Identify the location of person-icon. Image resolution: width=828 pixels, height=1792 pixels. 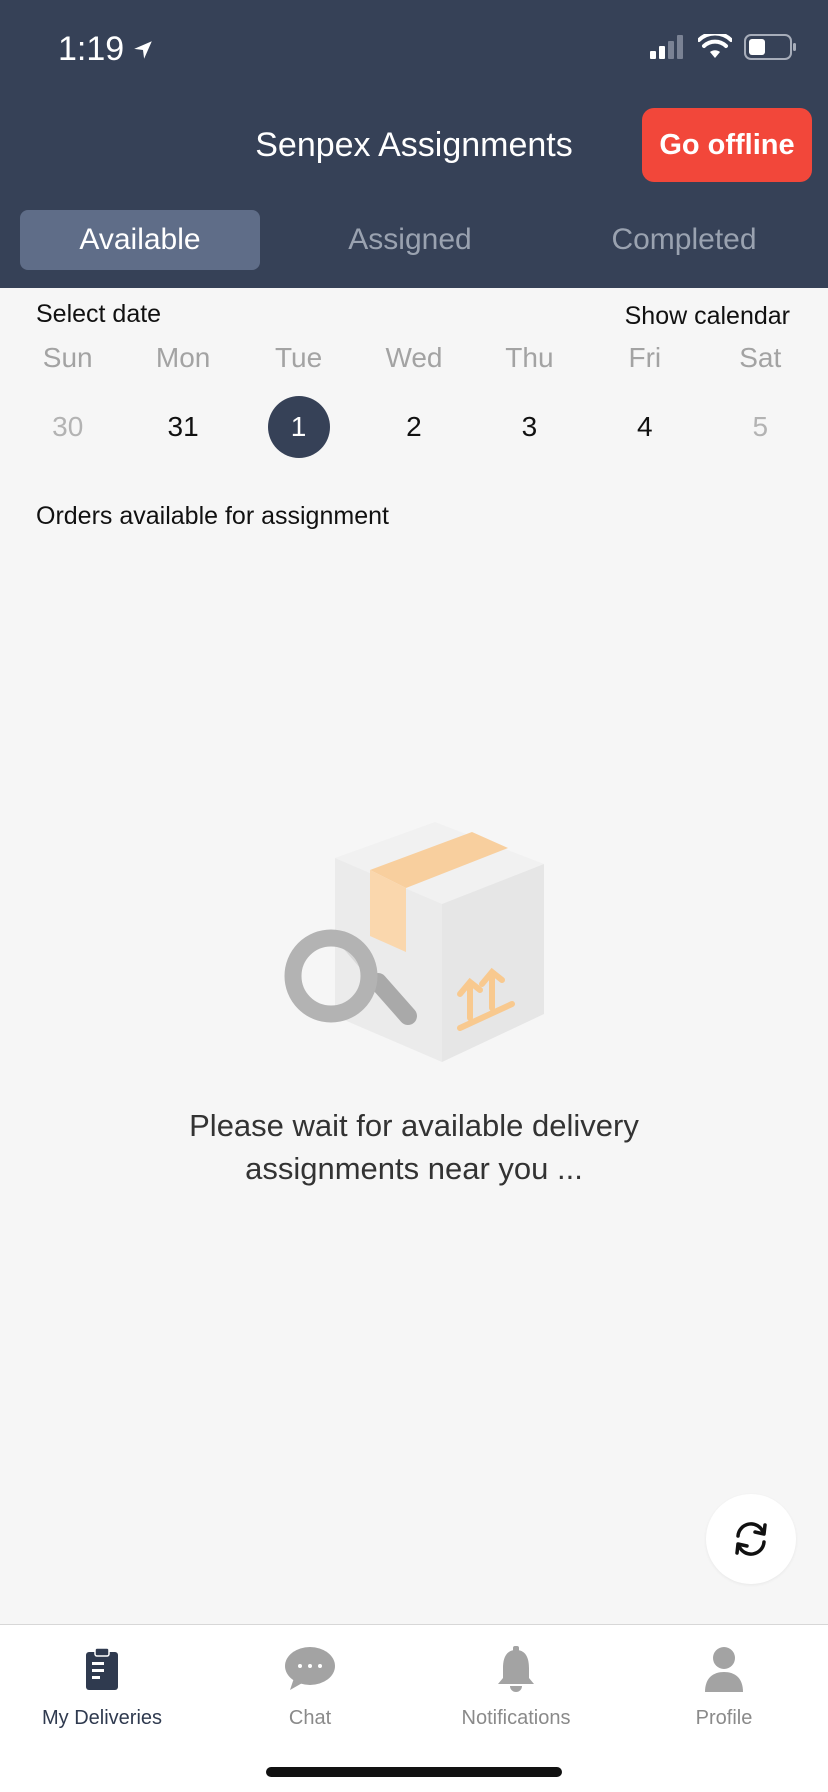
(724, 1669).